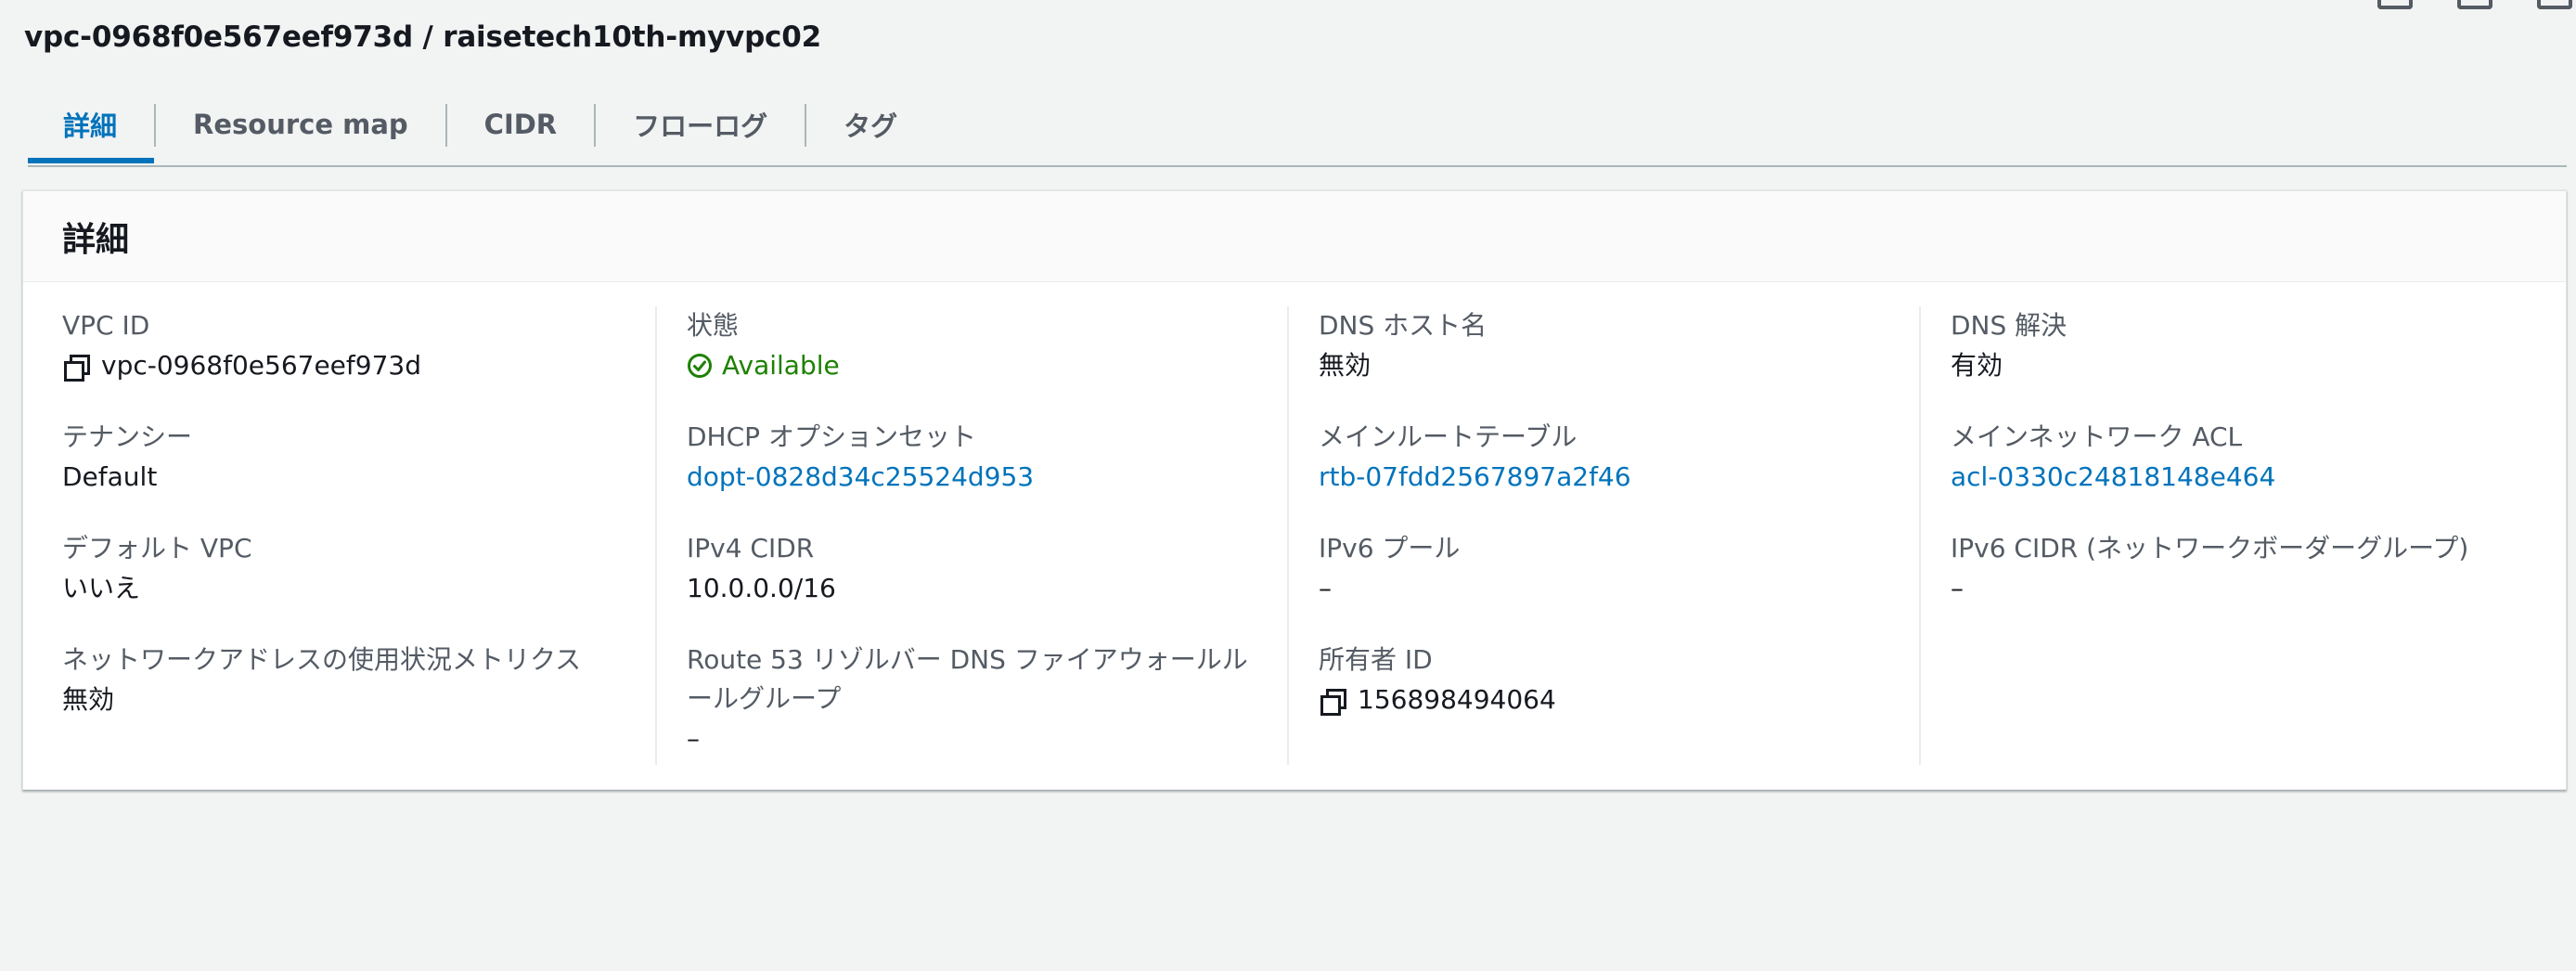  Describe the element at coordinates (870, 124) in the screenshot. I see `tab-tags: タグ` at that location.